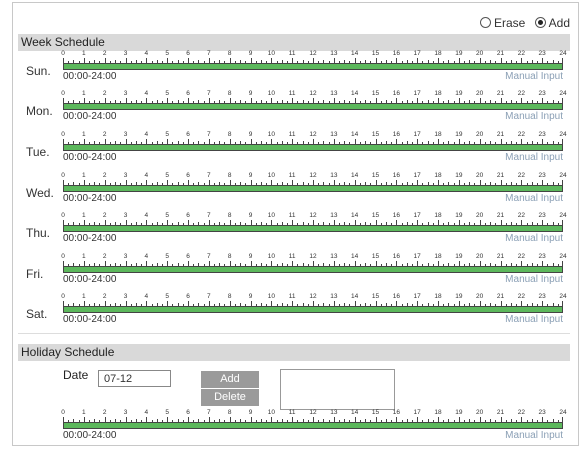  What do you see at coordinates (500, 93) in the screenshot?
I see `hour-tick-label: 21` at bounding box center [500, 93].